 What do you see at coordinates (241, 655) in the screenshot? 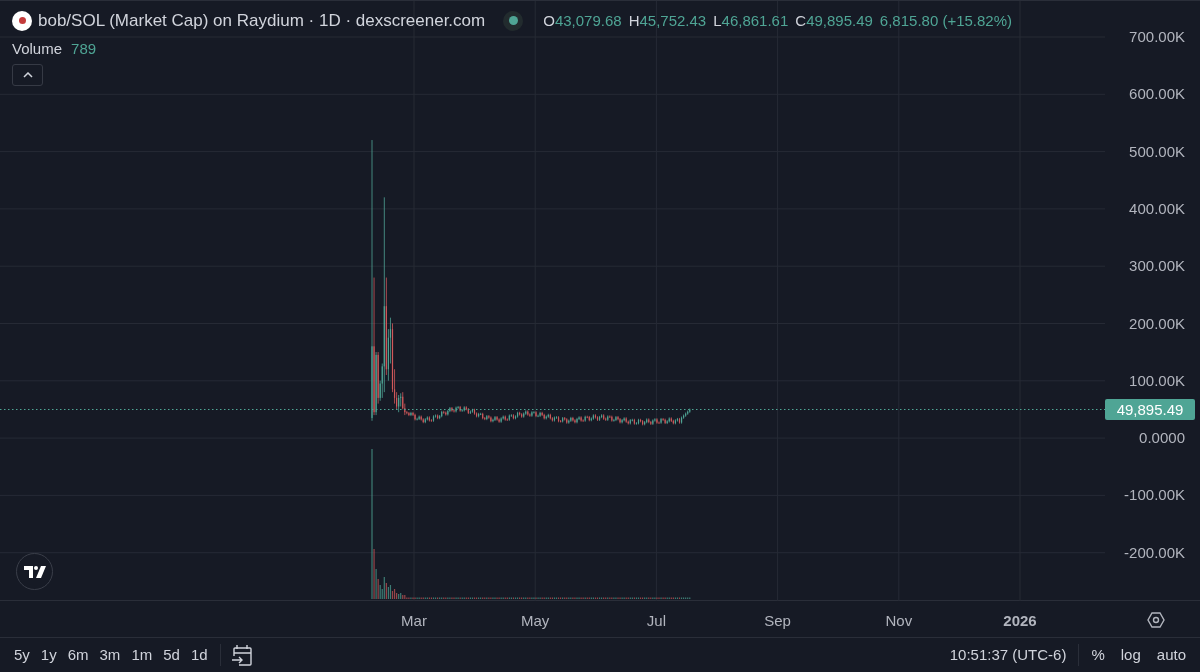
I see `calendar-goto-icon` at bounding box center [241, 655].